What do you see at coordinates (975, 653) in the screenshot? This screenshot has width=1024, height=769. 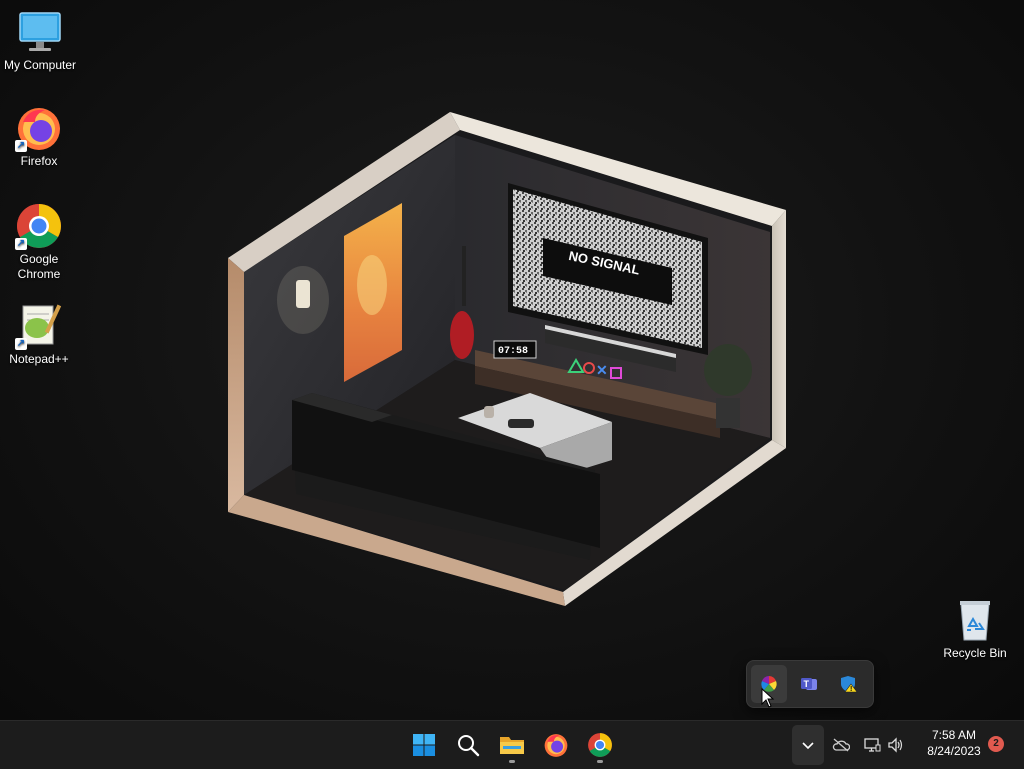 I see `desktop-icon-label: Recycle Bin` at bounding box center [975, 653].